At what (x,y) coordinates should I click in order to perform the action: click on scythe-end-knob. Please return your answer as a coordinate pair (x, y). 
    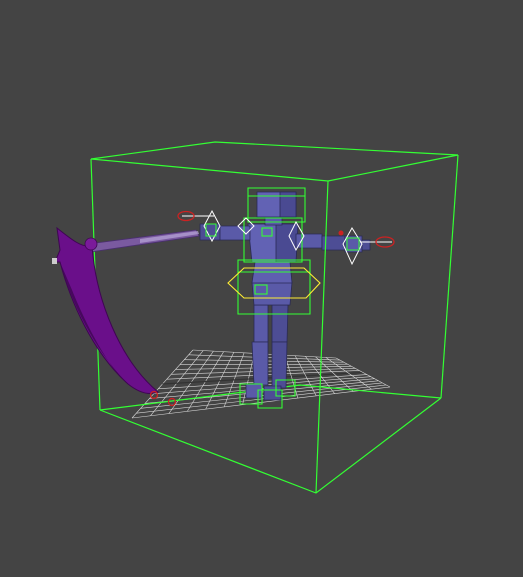
    Looking at the image, I should click on (91, 244).